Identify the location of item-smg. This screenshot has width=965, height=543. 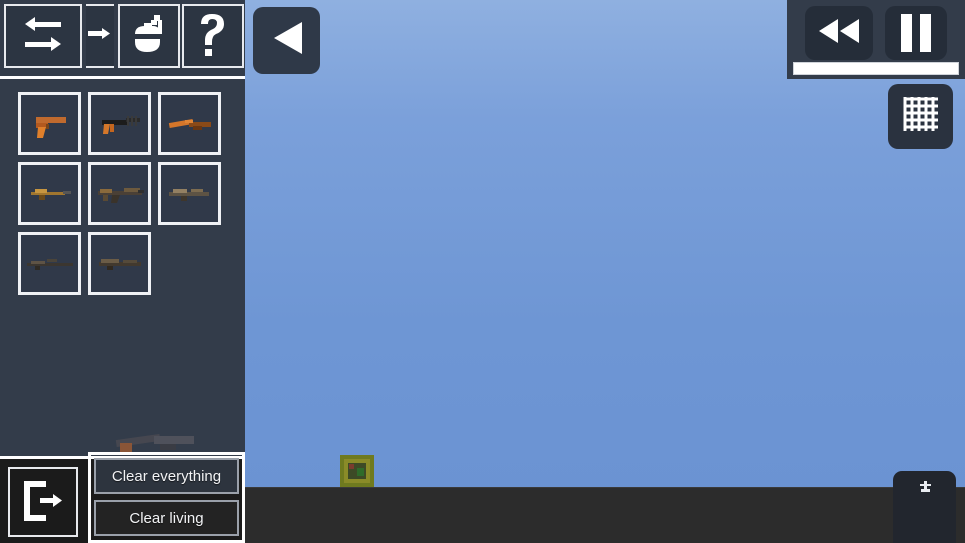
(119, 123).